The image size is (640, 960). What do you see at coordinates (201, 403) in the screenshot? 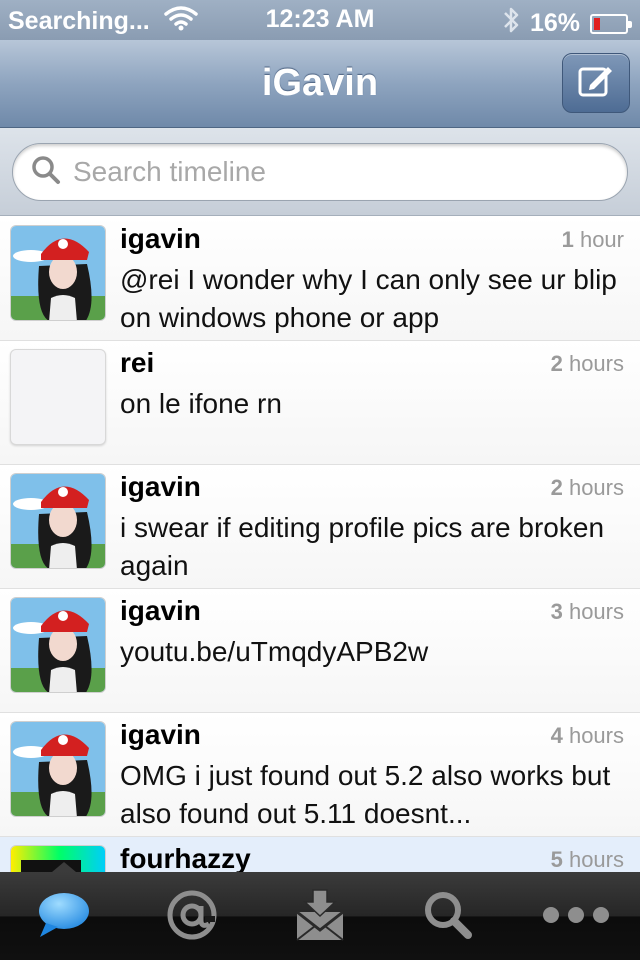
I see `tweet-text: on le ifone rn` at bounding box center [201, 403].